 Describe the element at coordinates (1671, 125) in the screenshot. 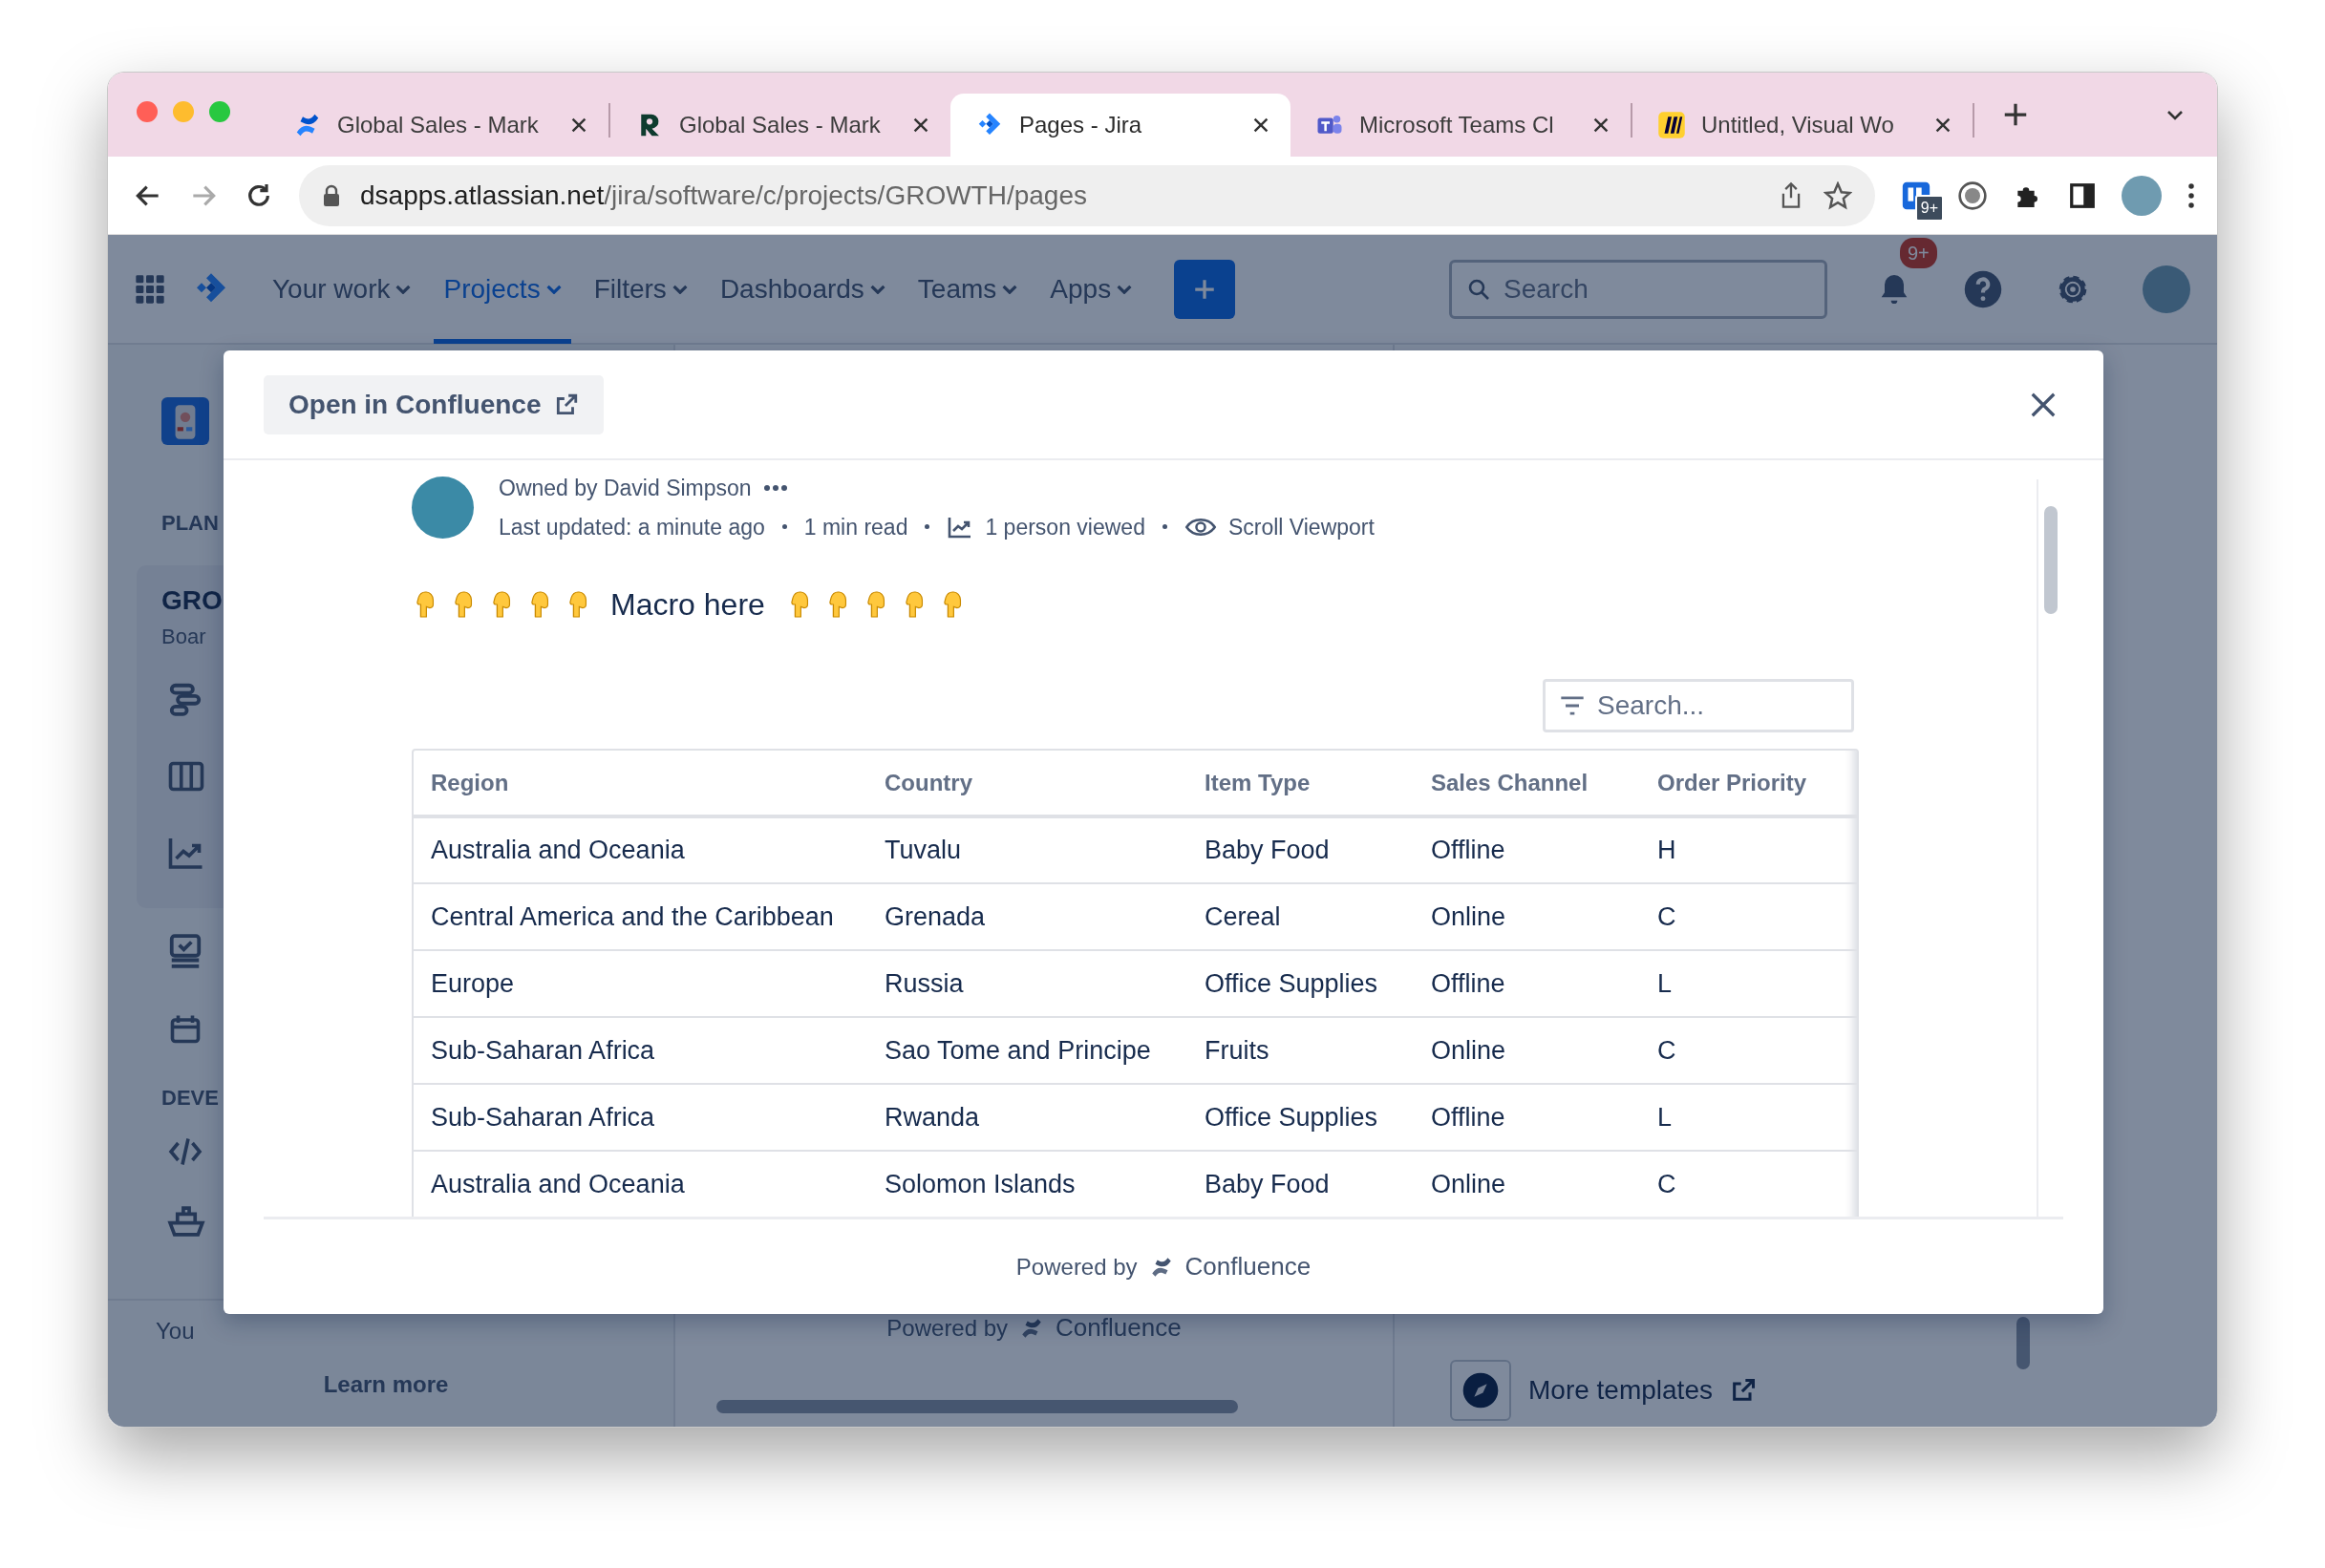

I see `favicon-icon` at that location.